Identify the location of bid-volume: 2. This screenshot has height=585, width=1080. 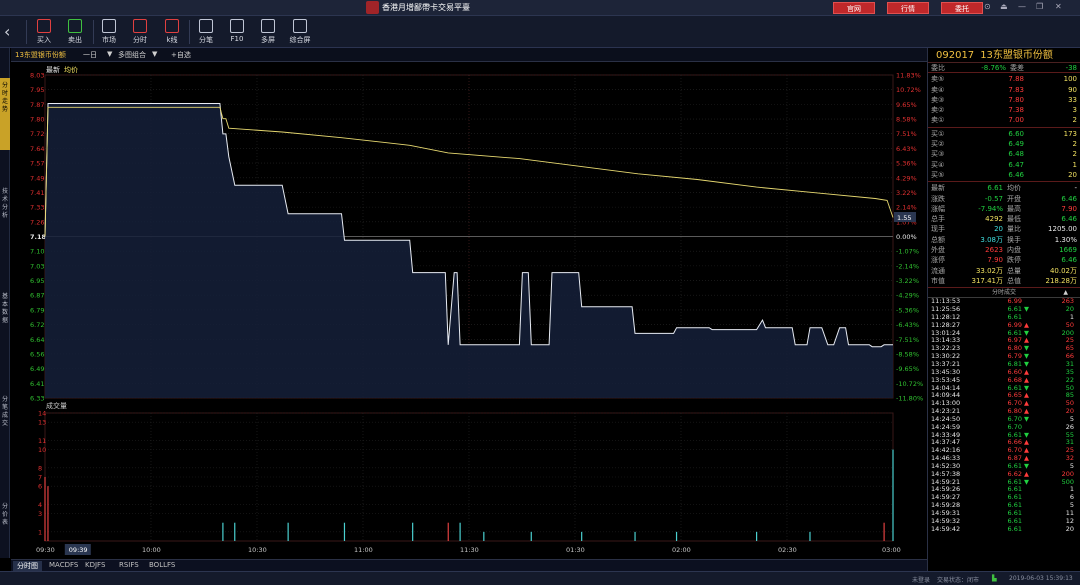
(1074, 144).